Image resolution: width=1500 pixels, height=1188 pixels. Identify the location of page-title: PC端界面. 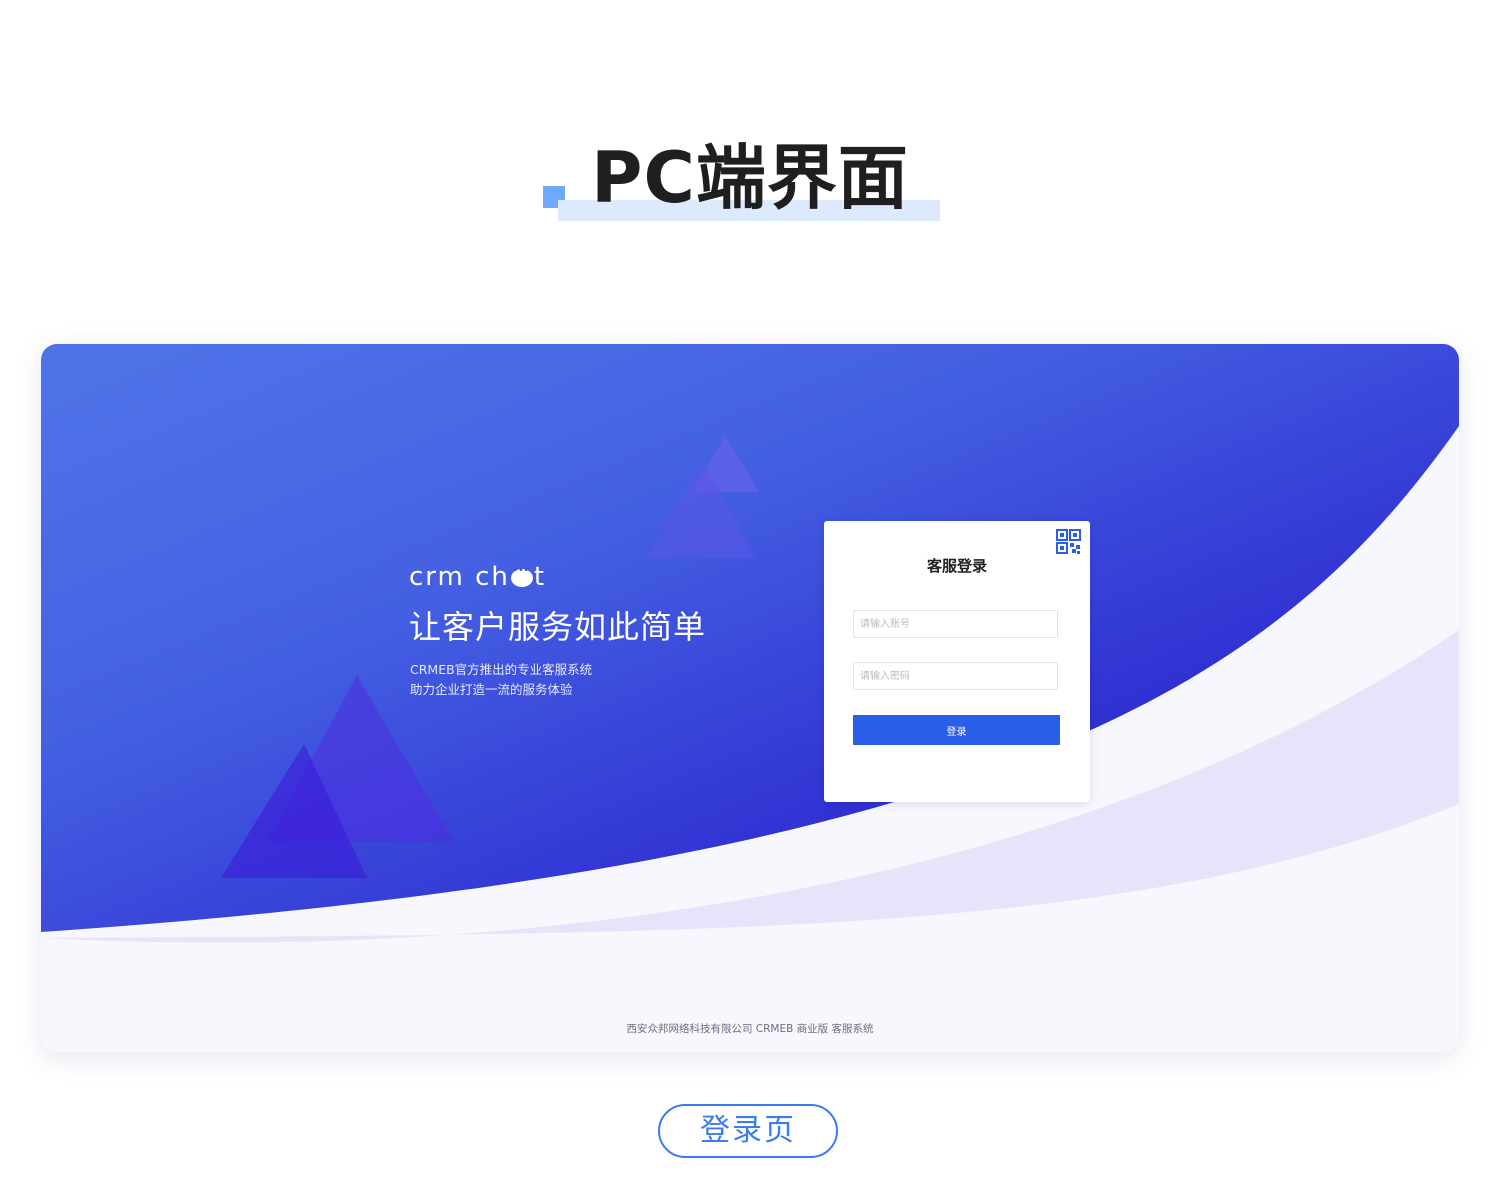
(750, 178).